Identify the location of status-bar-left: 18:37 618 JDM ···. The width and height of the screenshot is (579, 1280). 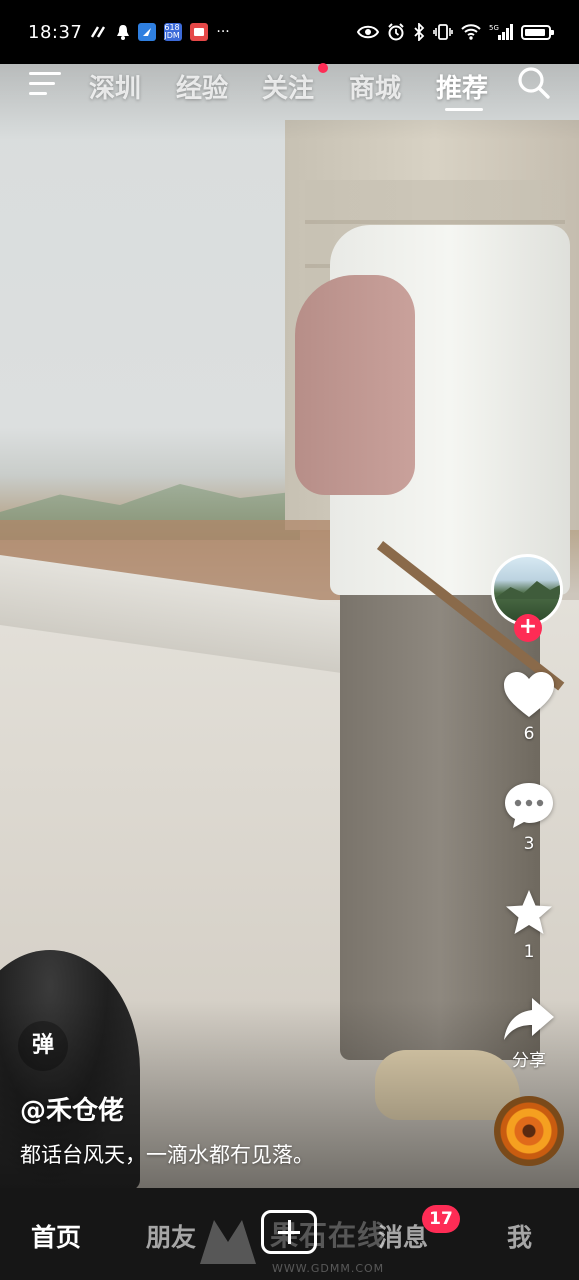
(129, 32).